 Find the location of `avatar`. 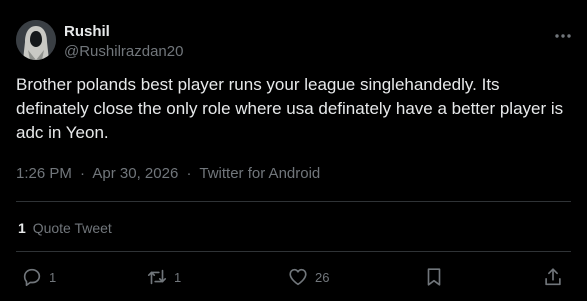

avatar is located at coordinates (36, 40).